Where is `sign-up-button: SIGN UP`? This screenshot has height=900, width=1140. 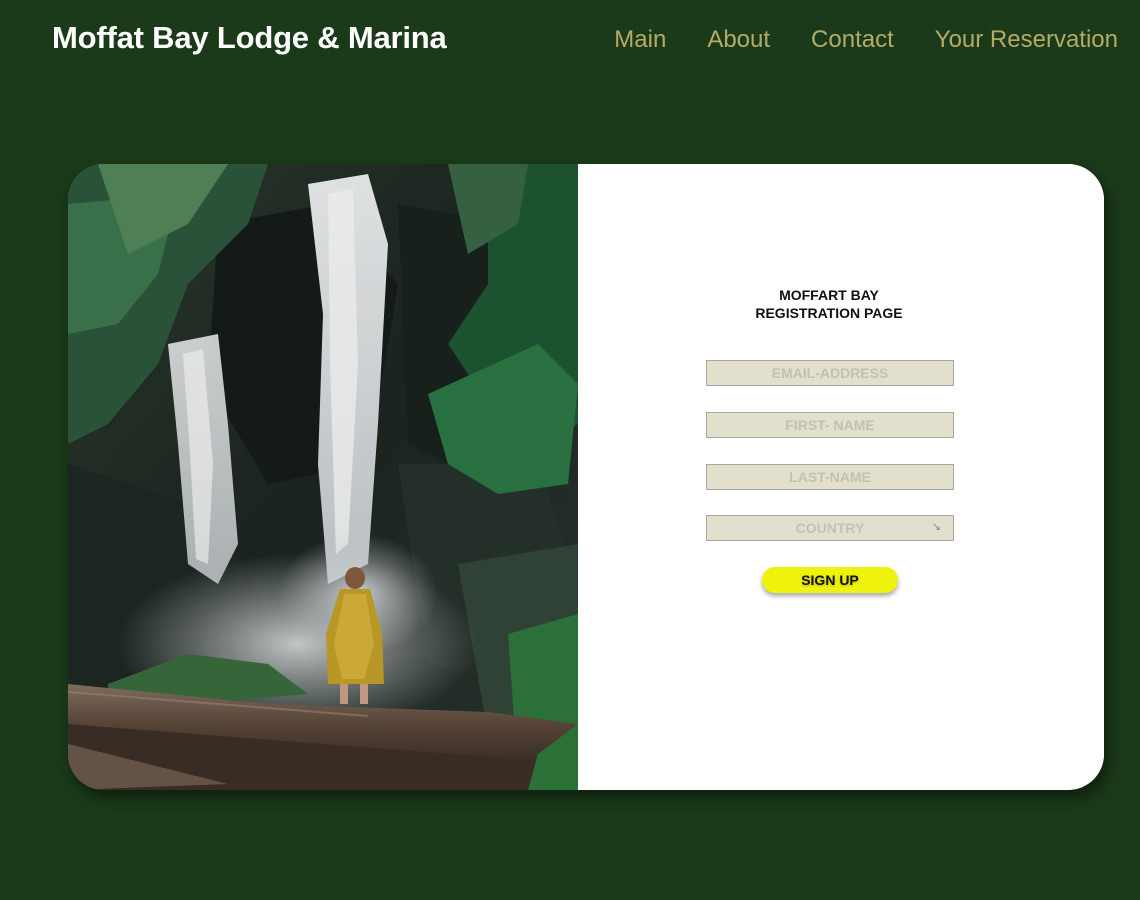 sign-up-button: SIGN UP is located at coordinates (830, 580).